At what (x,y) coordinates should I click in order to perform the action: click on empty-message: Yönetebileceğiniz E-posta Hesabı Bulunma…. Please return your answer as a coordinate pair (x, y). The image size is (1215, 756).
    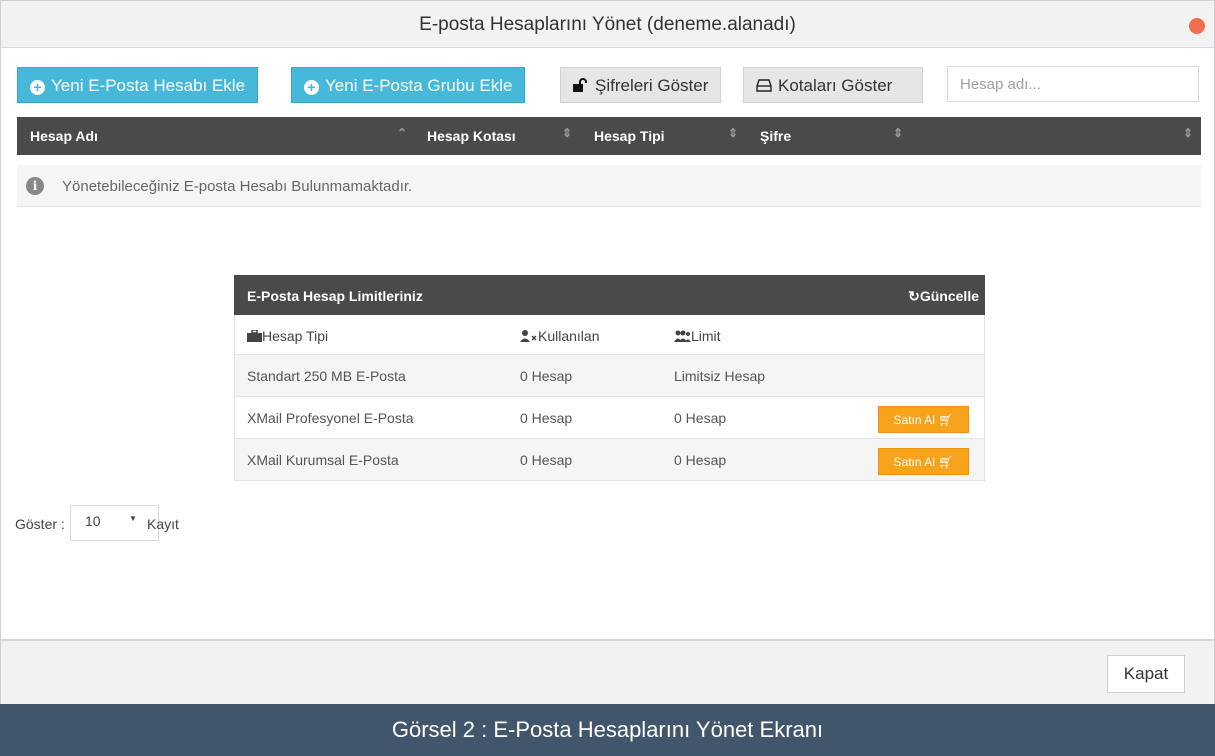
    Looking at the image, I should click on (237, 186).